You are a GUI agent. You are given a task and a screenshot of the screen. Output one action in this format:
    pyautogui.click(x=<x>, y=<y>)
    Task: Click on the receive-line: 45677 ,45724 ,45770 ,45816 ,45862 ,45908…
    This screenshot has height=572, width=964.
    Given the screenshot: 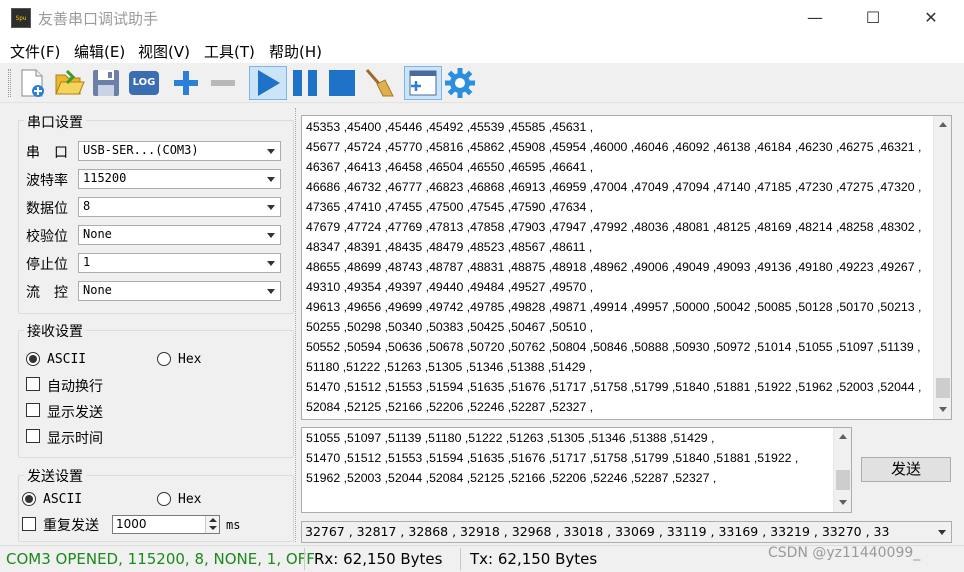 What is the action you would take?
    pyautogui.click(x=614, y=147)
    